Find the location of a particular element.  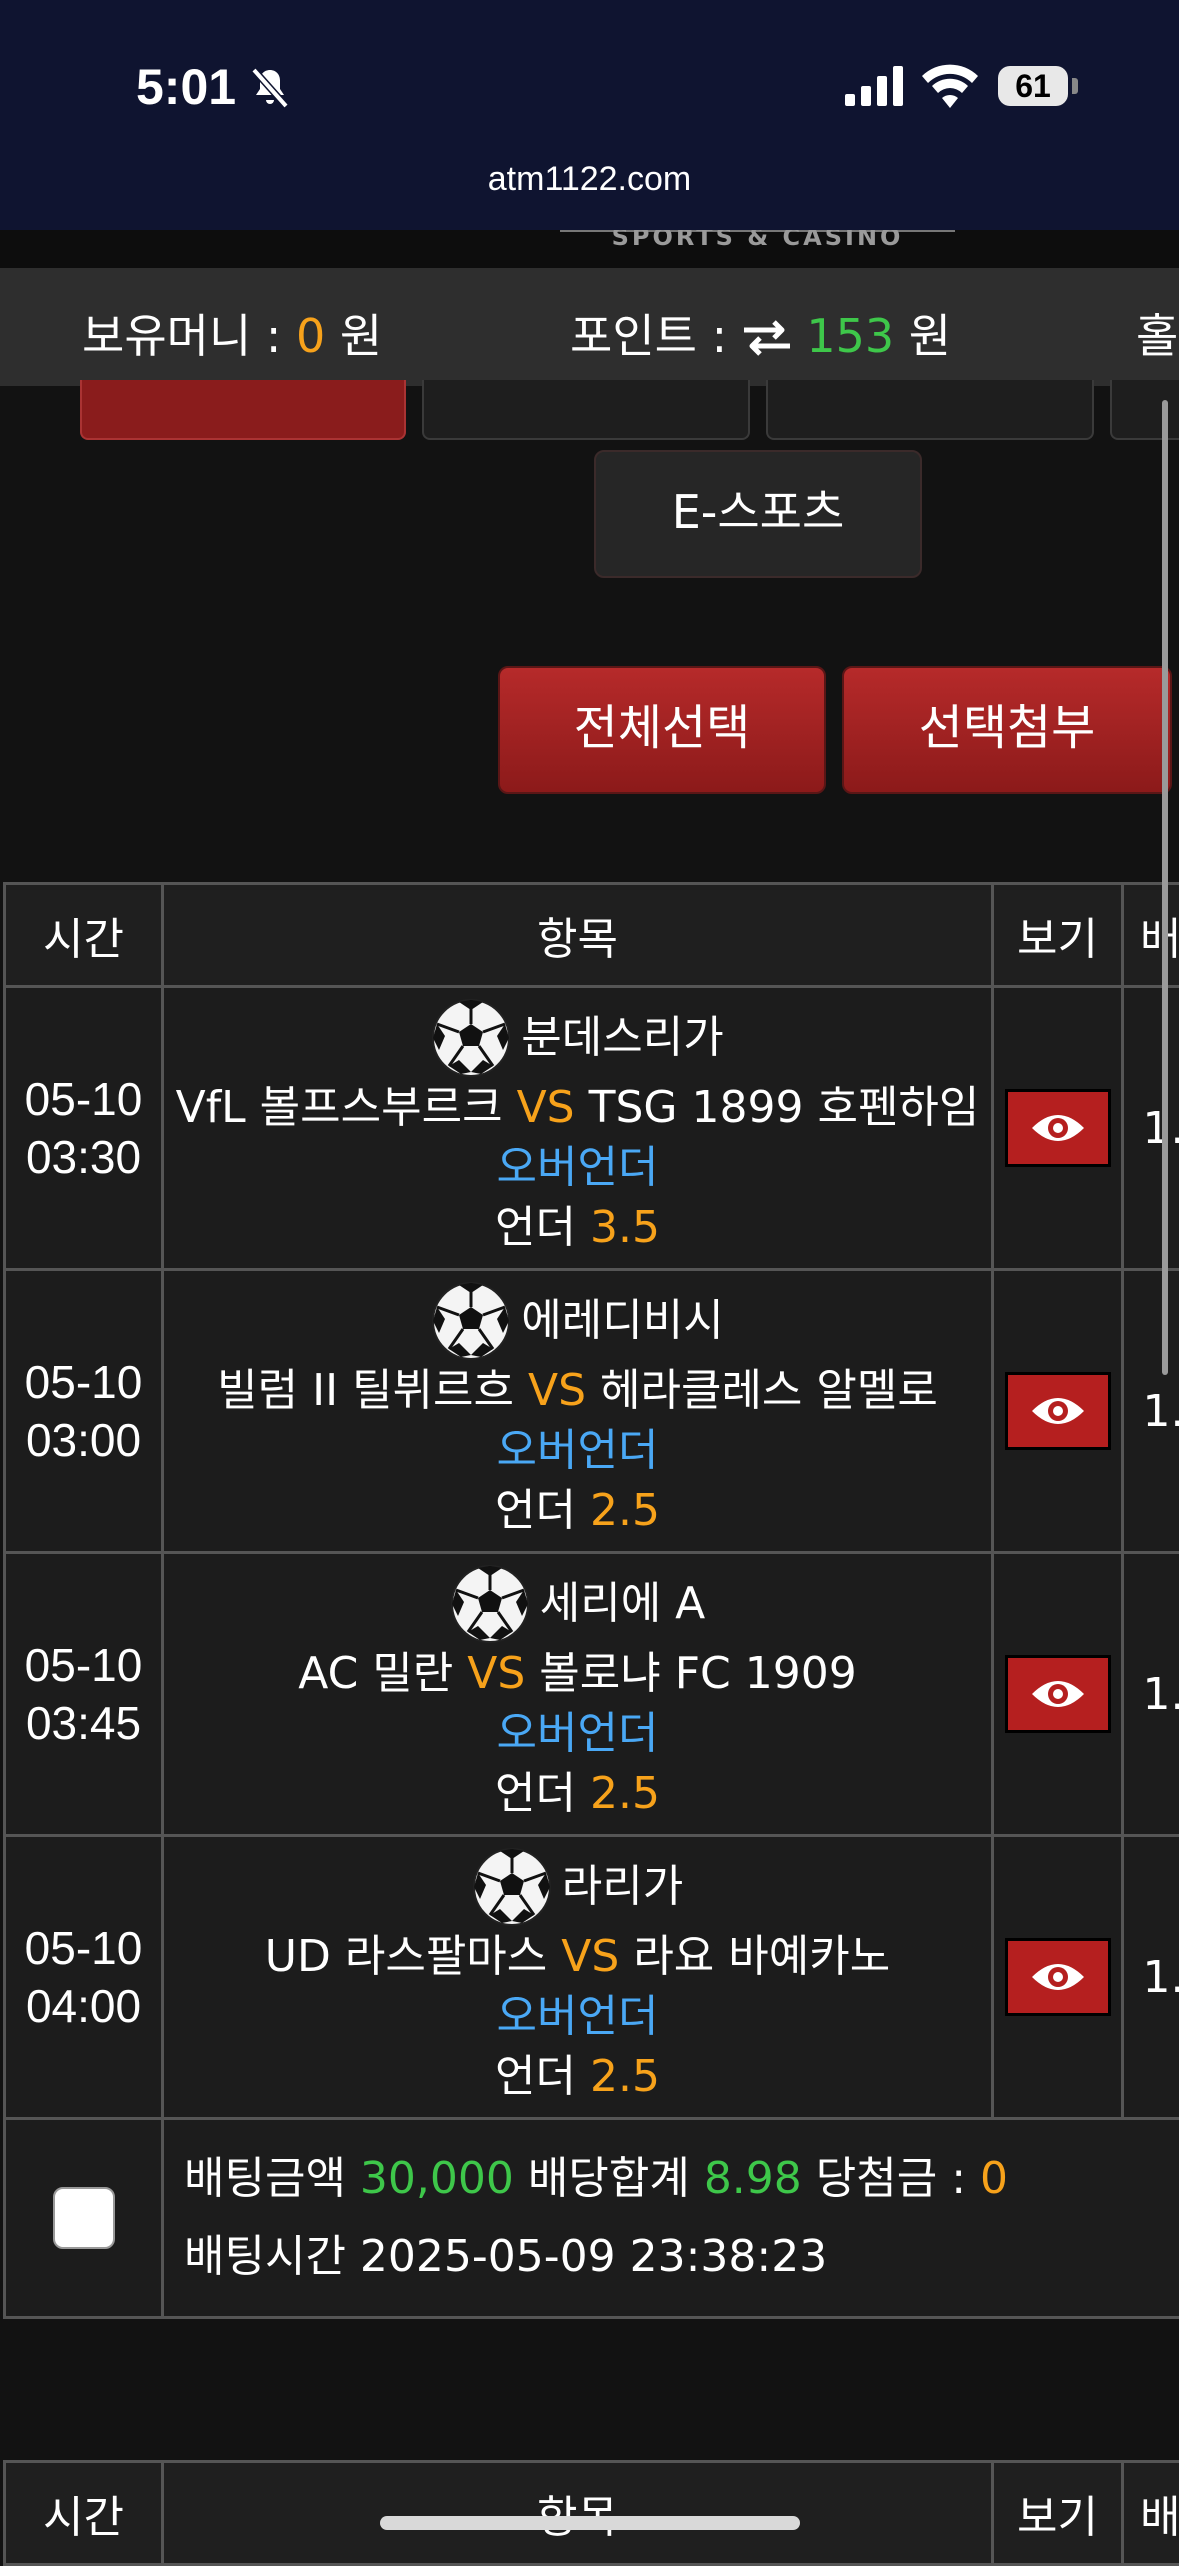

bet-time: 2025-05-09 23:38:23 is located at coordinates (593, 2256).